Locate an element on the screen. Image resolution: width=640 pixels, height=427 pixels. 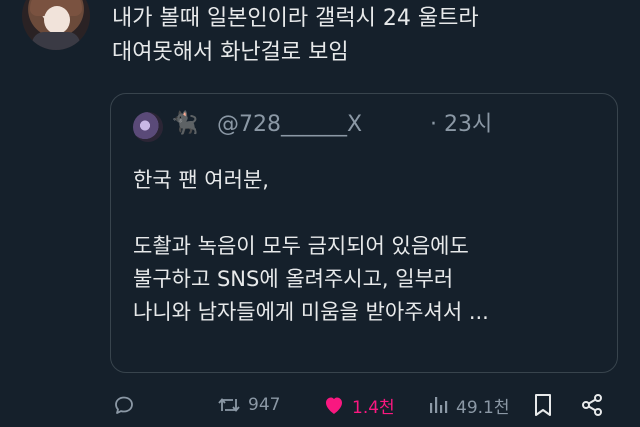
bookmark-button is located at coordinates (543, 405).